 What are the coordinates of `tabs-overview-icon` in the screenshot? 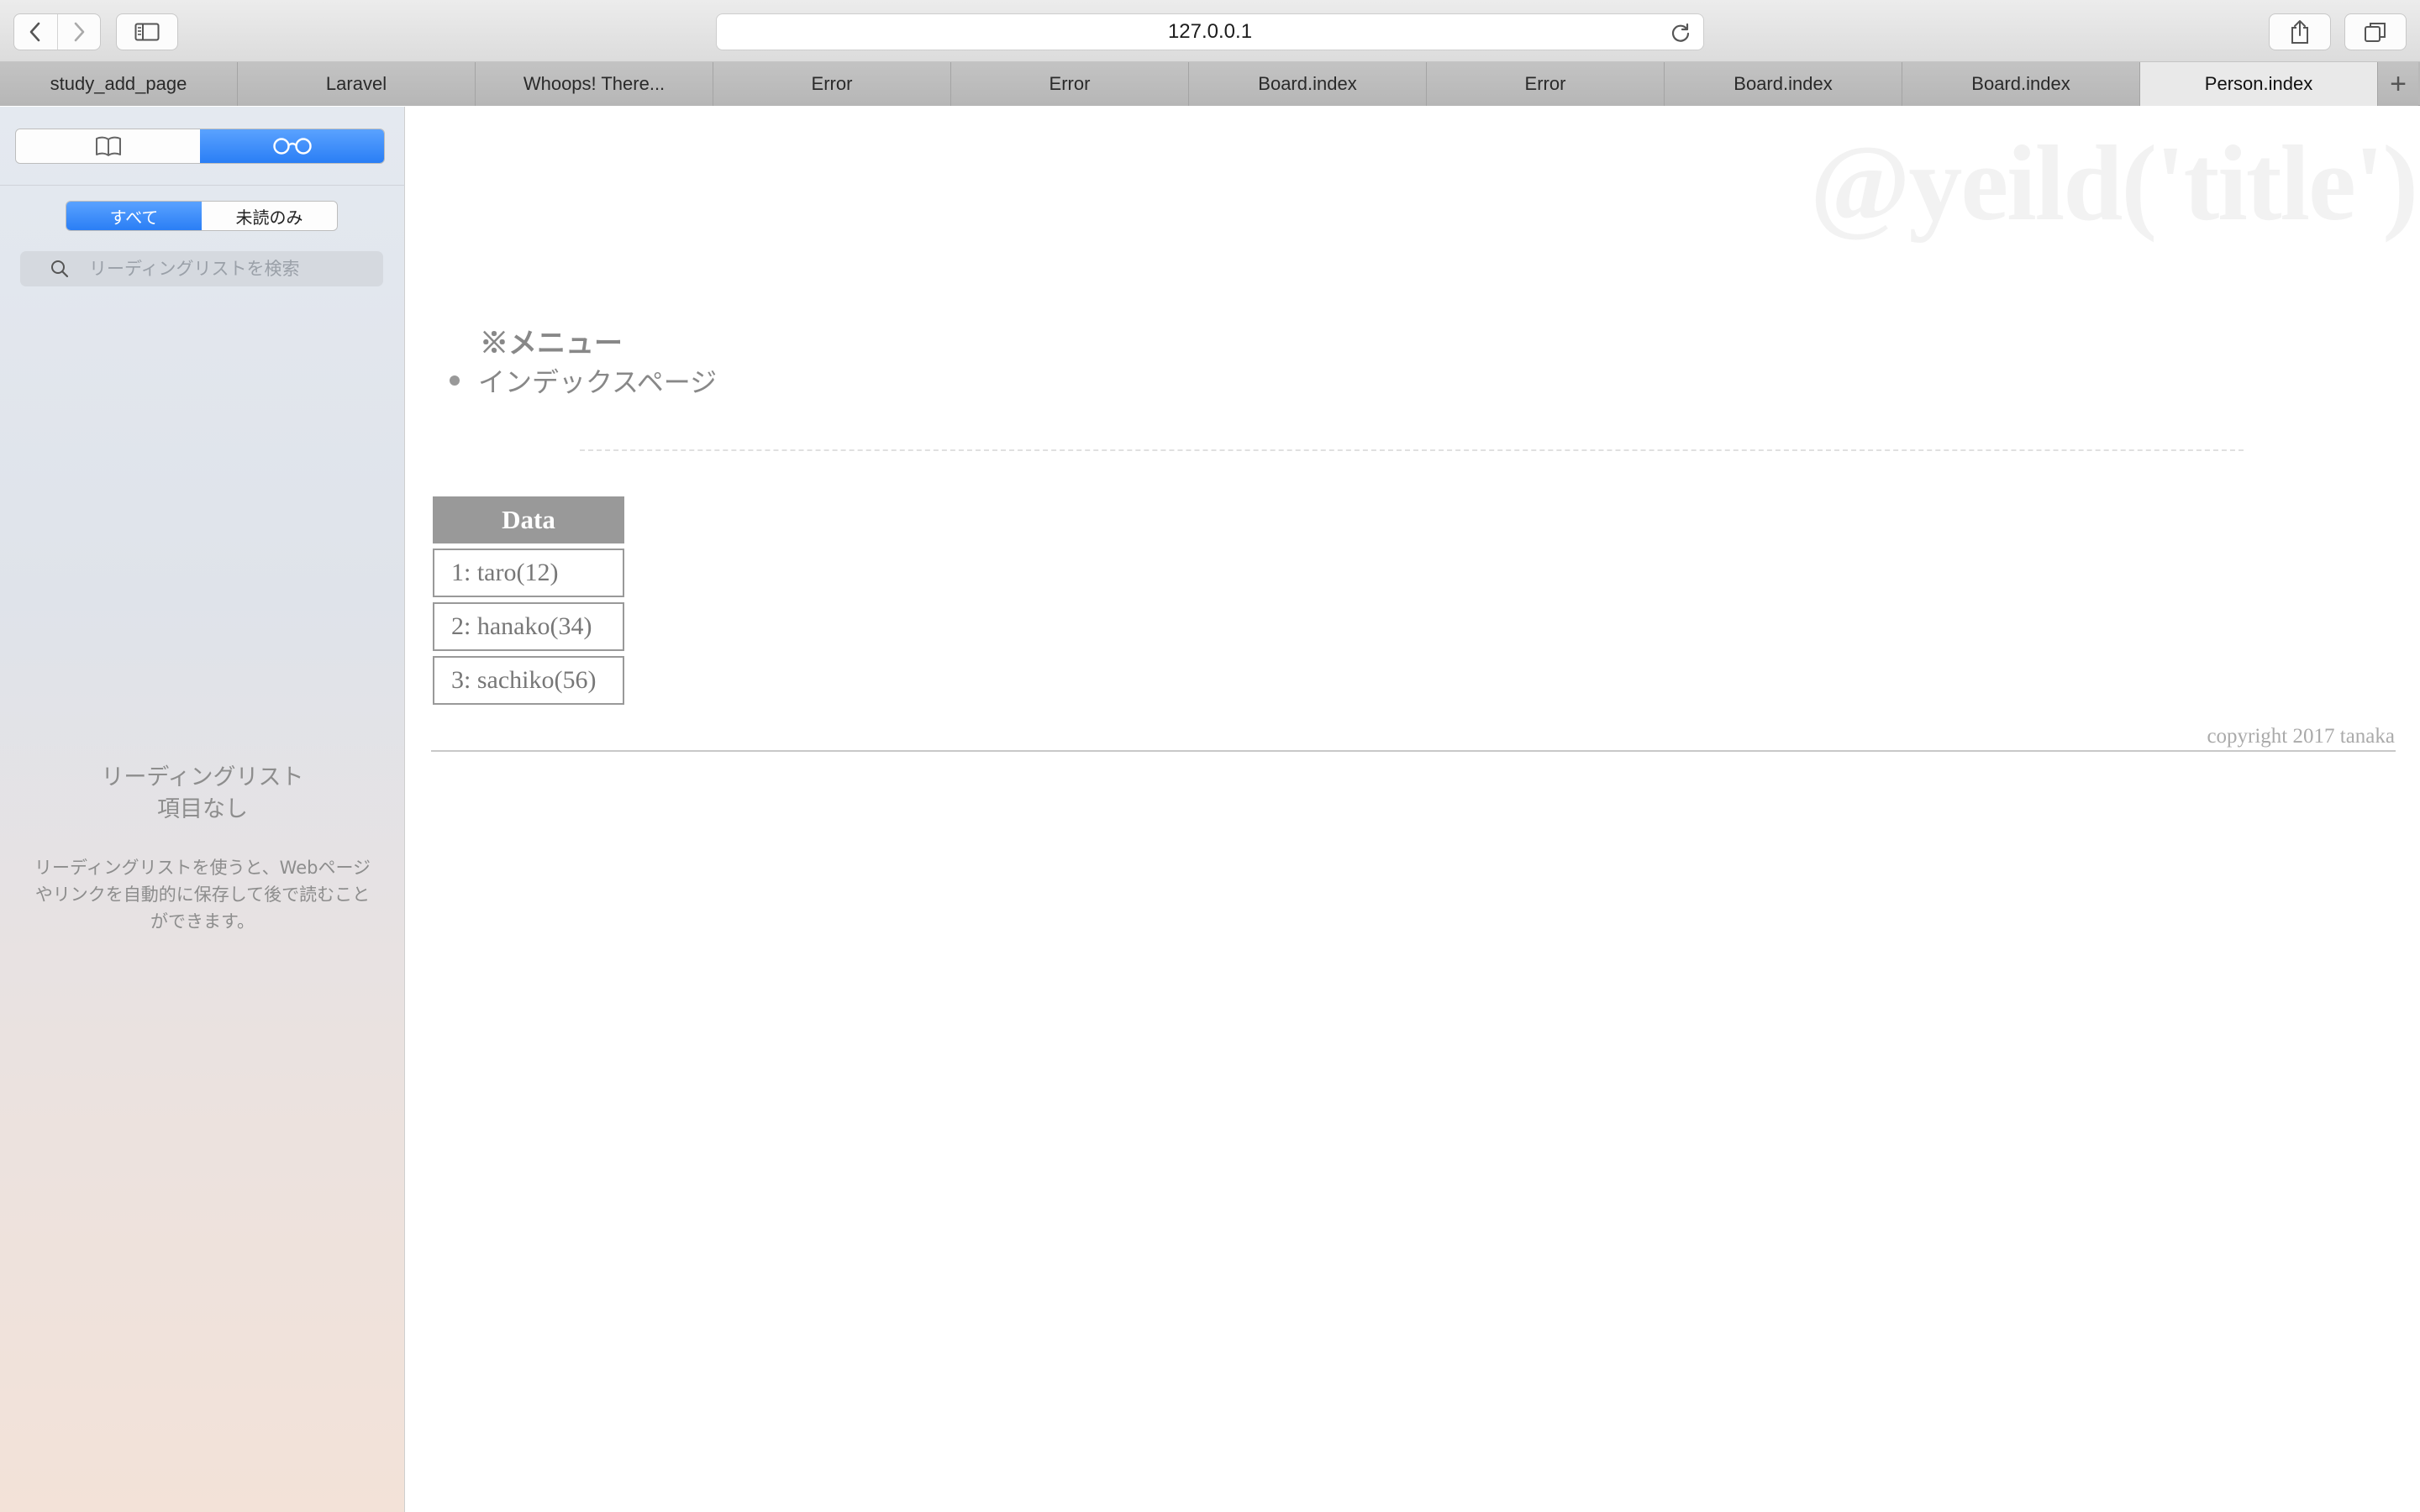 It's located at (2375, 32).